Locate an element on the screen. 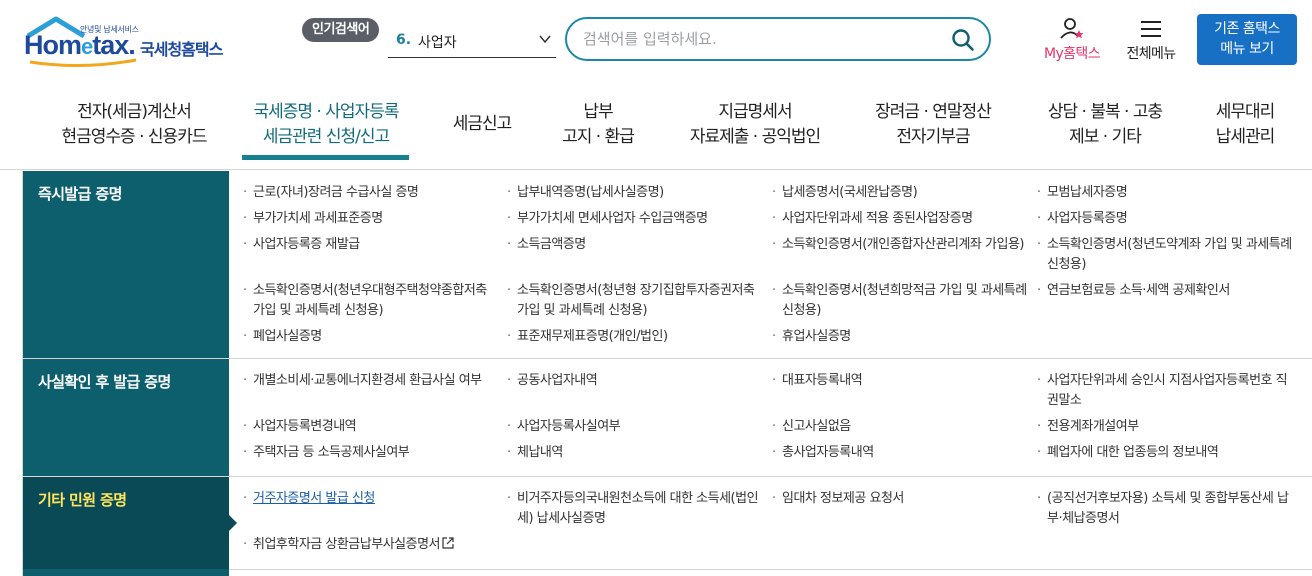  menu-item: 공동사업자내역 is located at coordinates (635, 381).